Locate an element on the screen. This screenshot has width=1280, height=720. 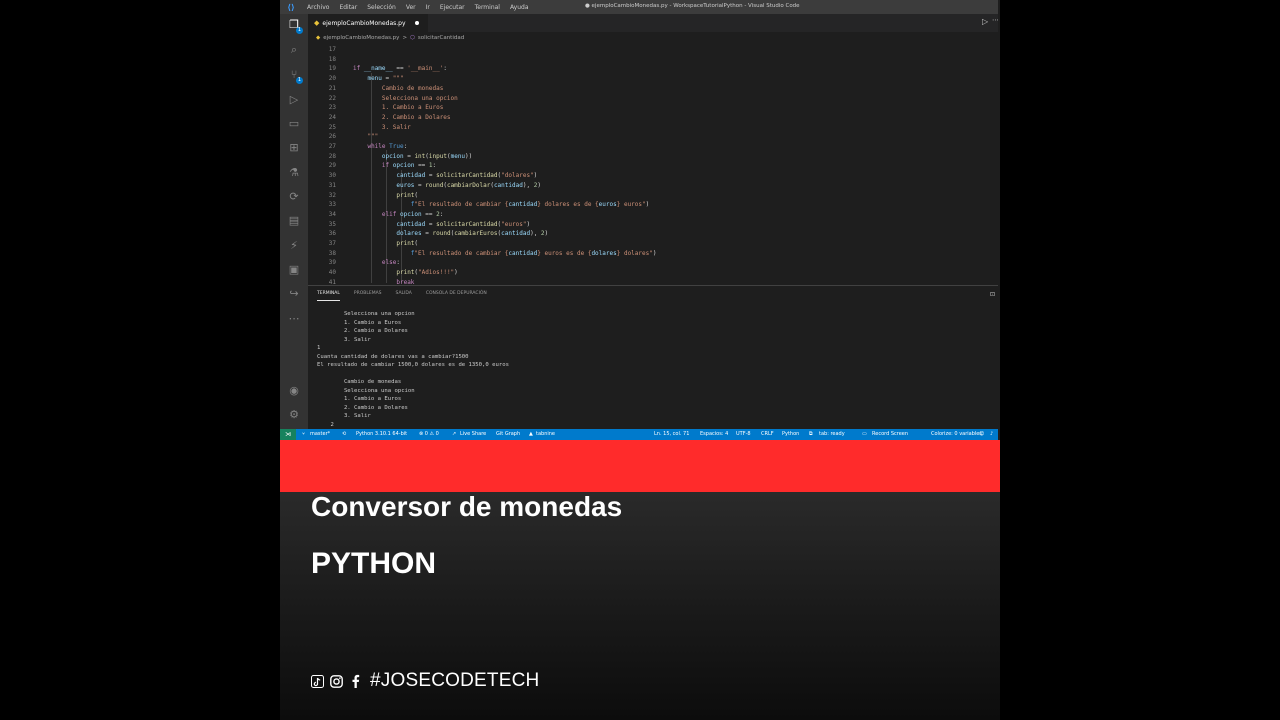
code-line: 37 print( is located at coordinates (373, 243).